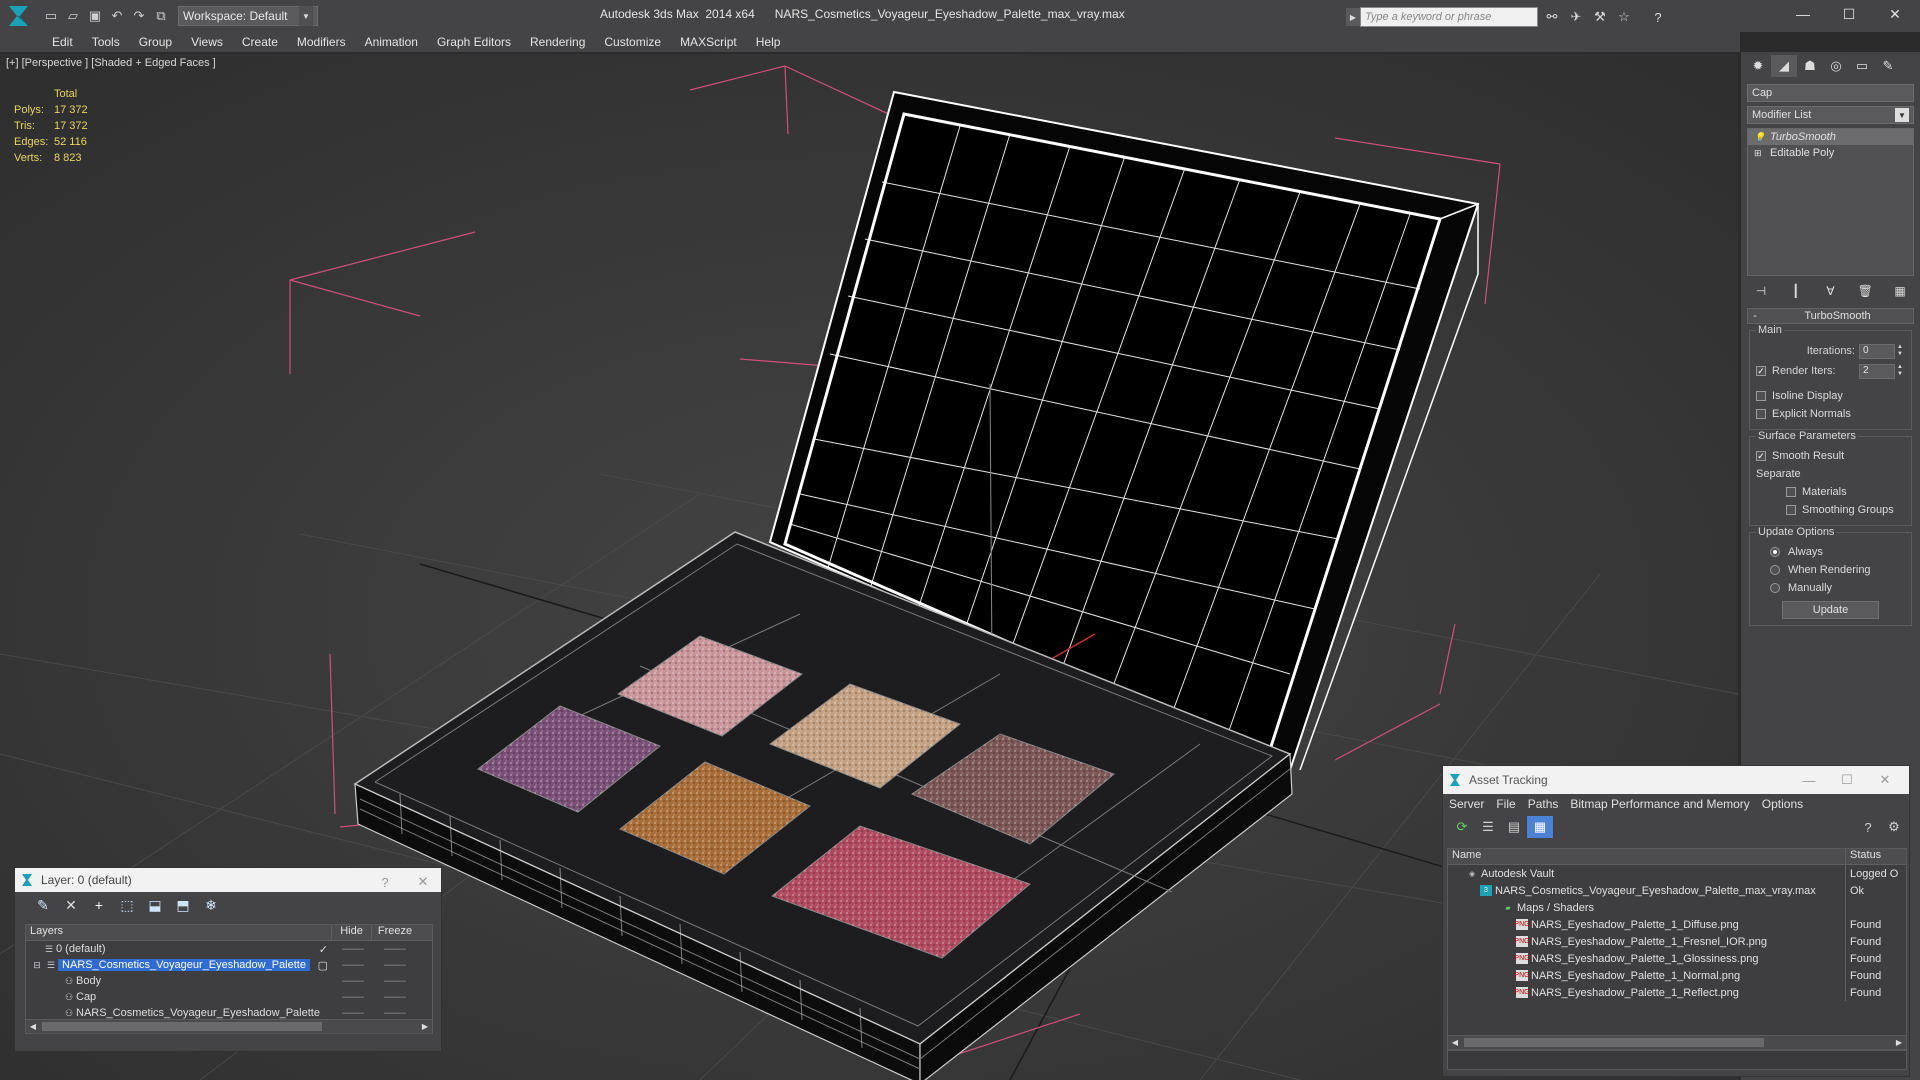 This screenshot has height=1080, width=1920. I want to click on search-expand-icon: ▶, so click(1353, 17).